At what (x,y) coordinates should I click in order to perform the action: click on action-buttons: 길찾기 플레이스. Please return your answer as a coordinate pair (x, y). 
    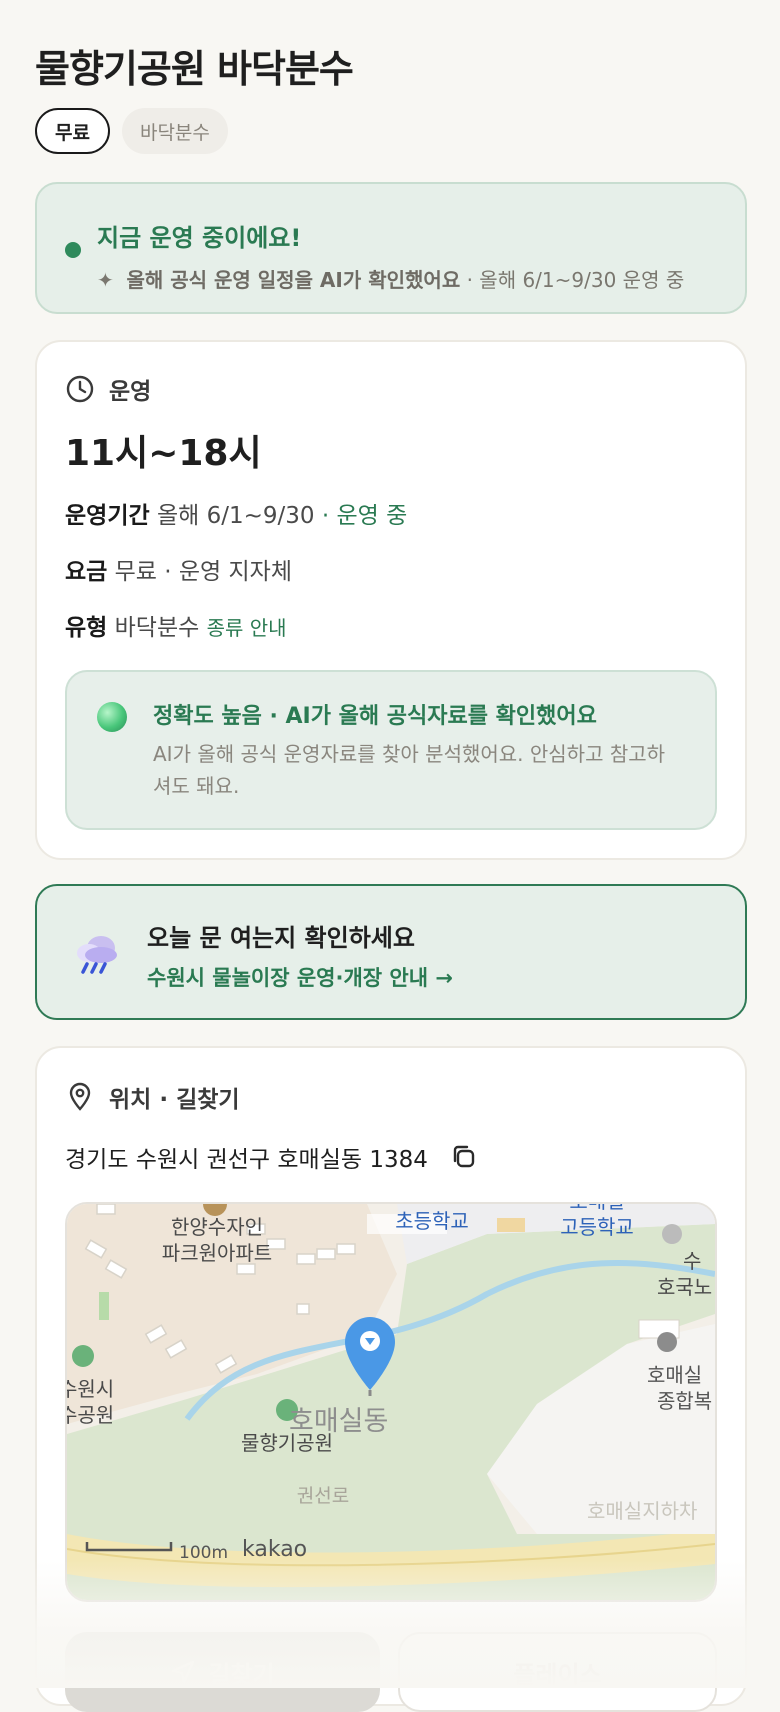
    Looking at the image, I should click on (391, 1672).